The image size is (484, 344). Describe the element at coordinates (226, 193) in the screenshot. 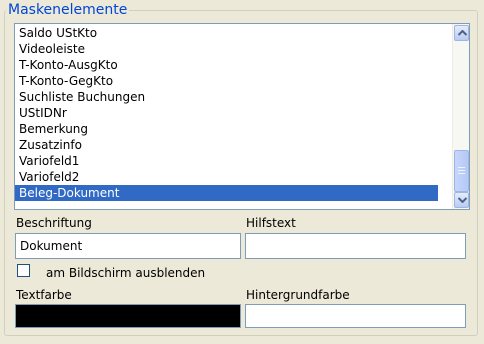

I see `list-item: Beleg-Dokument` at that location.